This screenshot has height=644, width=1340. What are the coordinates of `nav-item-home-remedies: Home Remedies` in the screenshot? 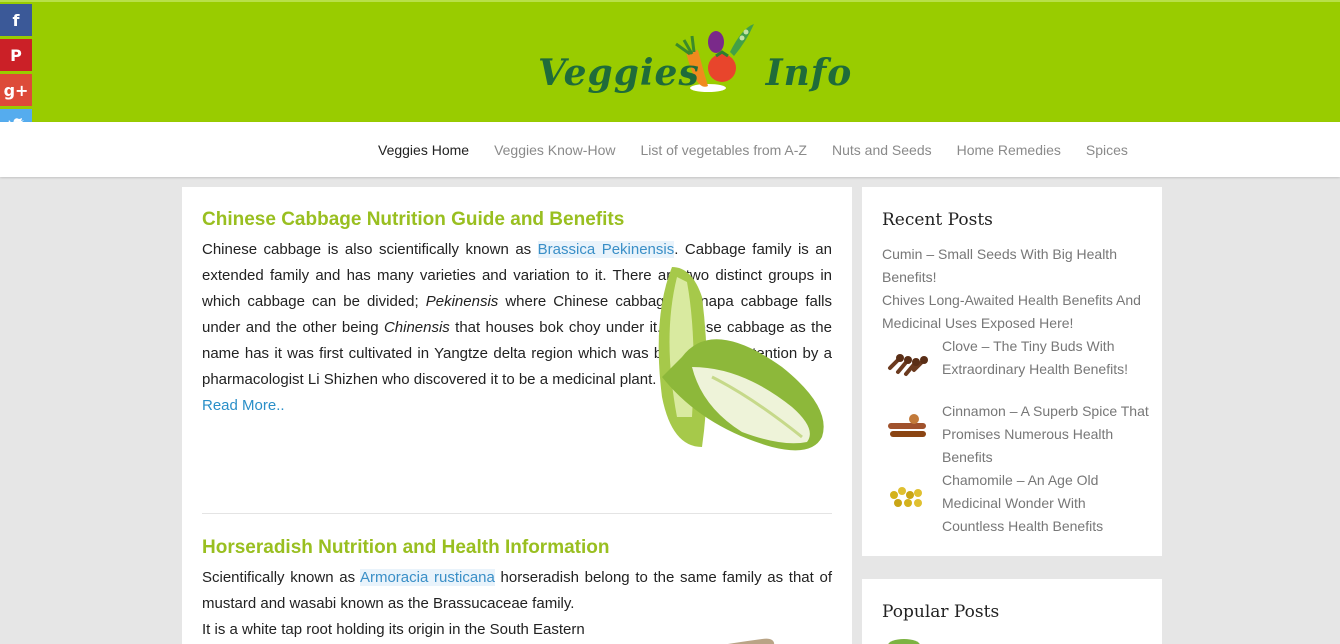 It's located at (1009, 150).